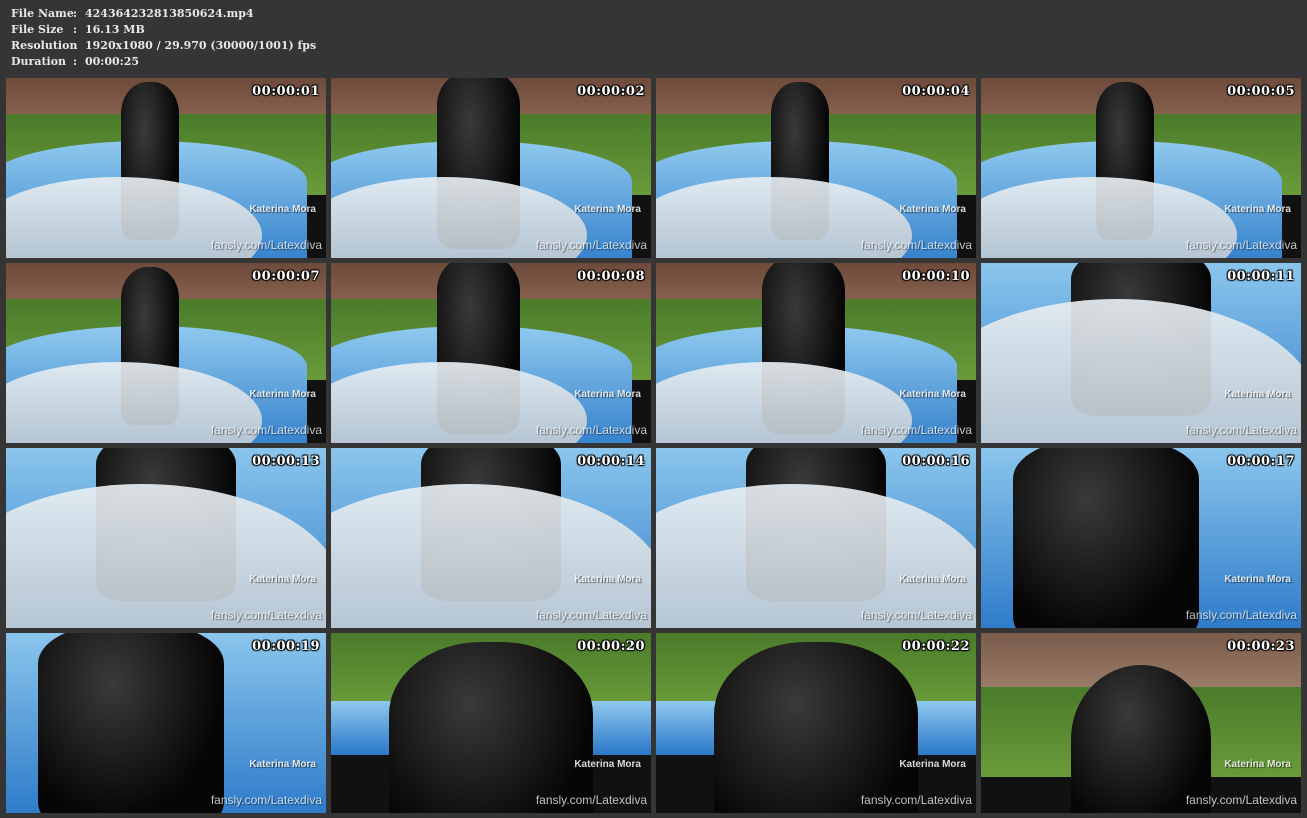 This screenshot has height=818, width=1307. What do you see at coordinates (201, 45) in the screenshot?
I see `resolution-value: 1920x1080 / 29.970 (30000/1001) fps` at bounding box center [201, 45].